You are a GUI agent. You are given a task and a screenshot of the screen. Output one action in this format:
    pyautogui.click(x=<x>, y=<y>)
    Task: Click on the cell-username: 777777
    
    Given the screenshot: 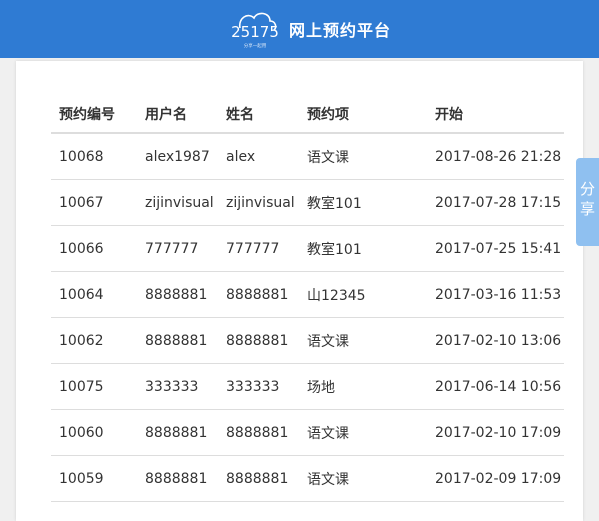 What is the action you would take?
    pyautogui.click(x=177, y=248)
    